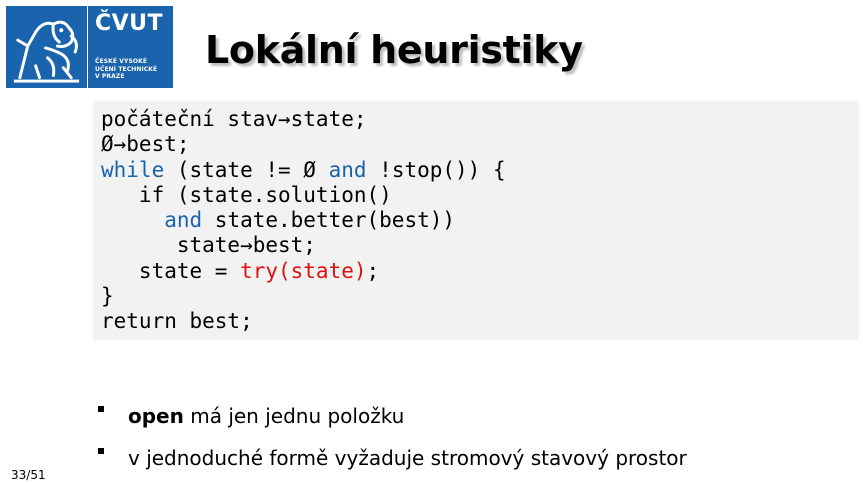  Describe the element at coordinates (110, 76) in the screenshot. I see `logo-sub-line: V PRAZE` at that location.